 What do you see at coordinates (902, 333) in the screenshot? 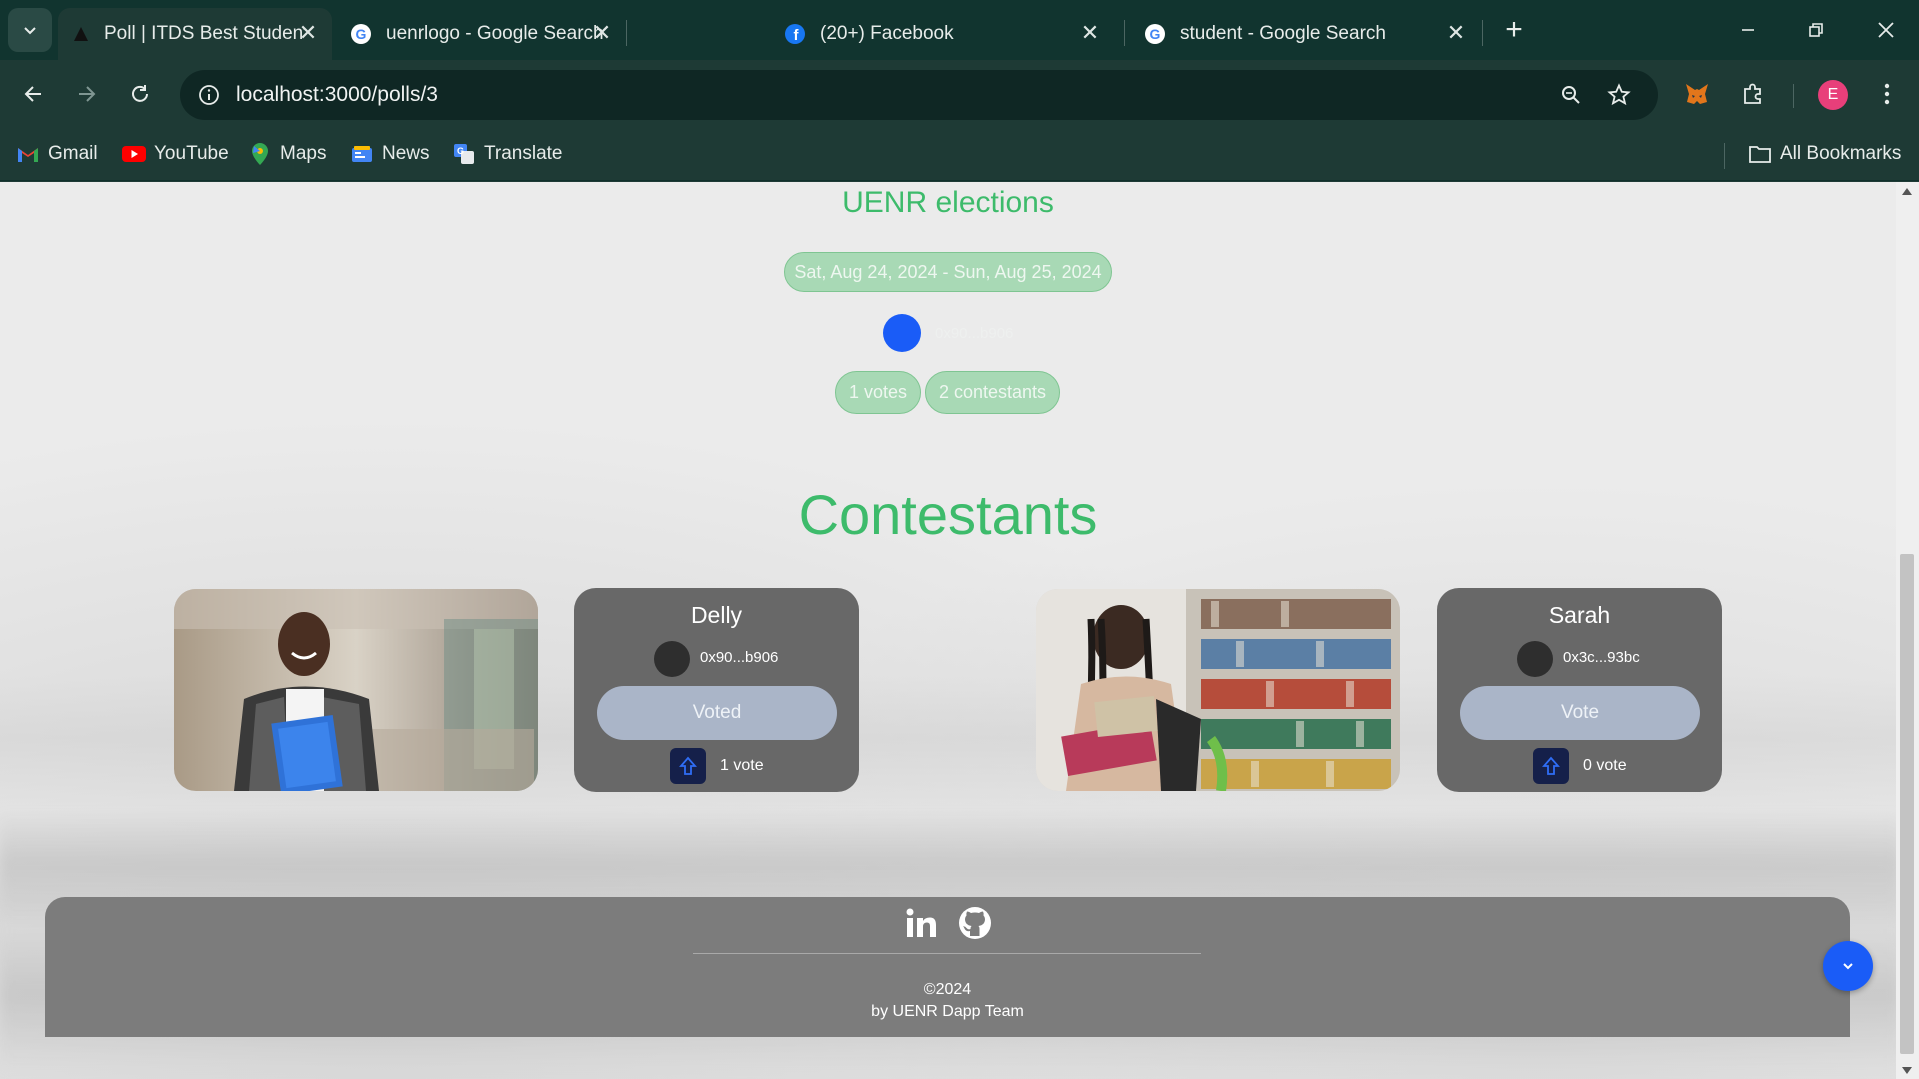
I see `owner-avatar` at bounding box center [902, 333].